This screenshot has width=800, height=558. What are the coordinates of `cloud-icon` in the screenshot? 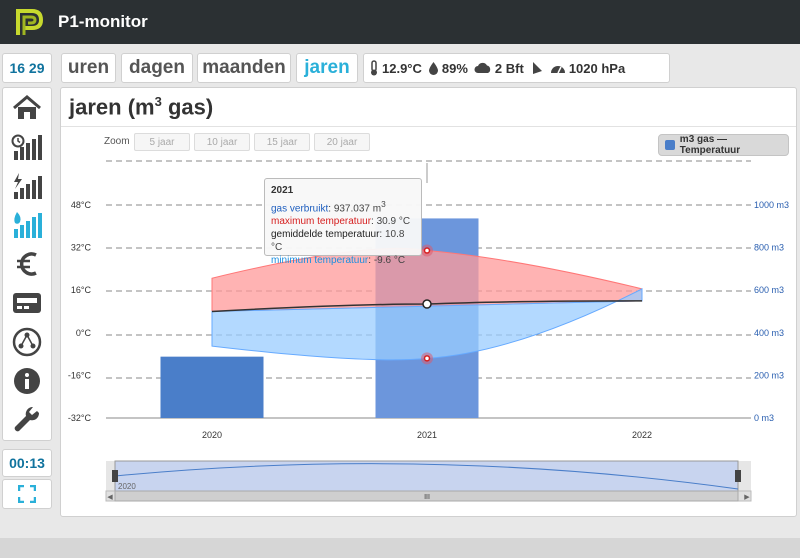 It's located at (482, 67).